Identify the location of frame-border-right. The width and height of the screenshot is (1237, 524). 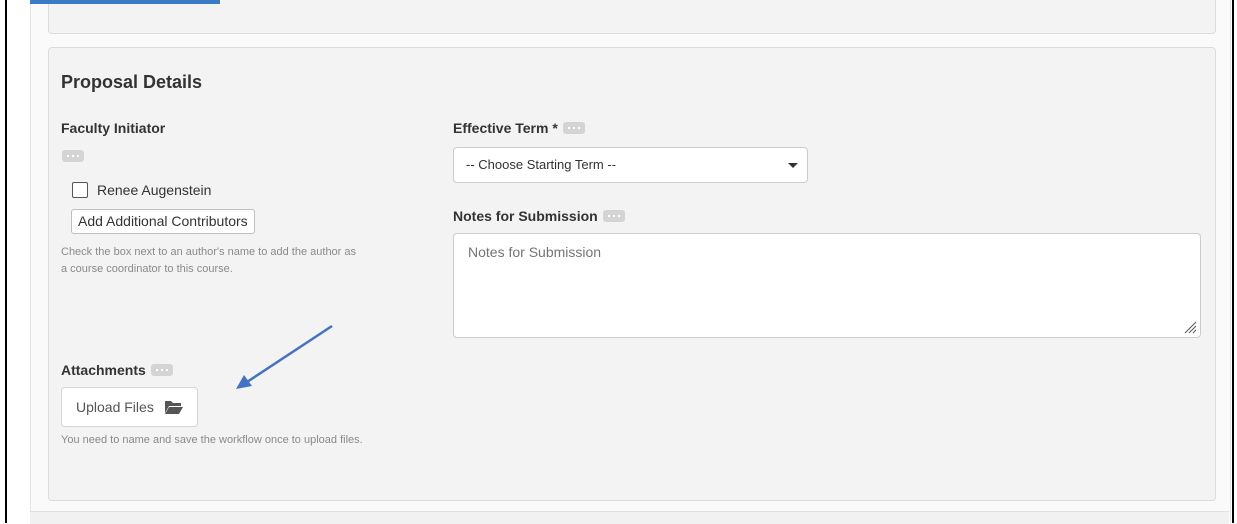
(1233, 261).